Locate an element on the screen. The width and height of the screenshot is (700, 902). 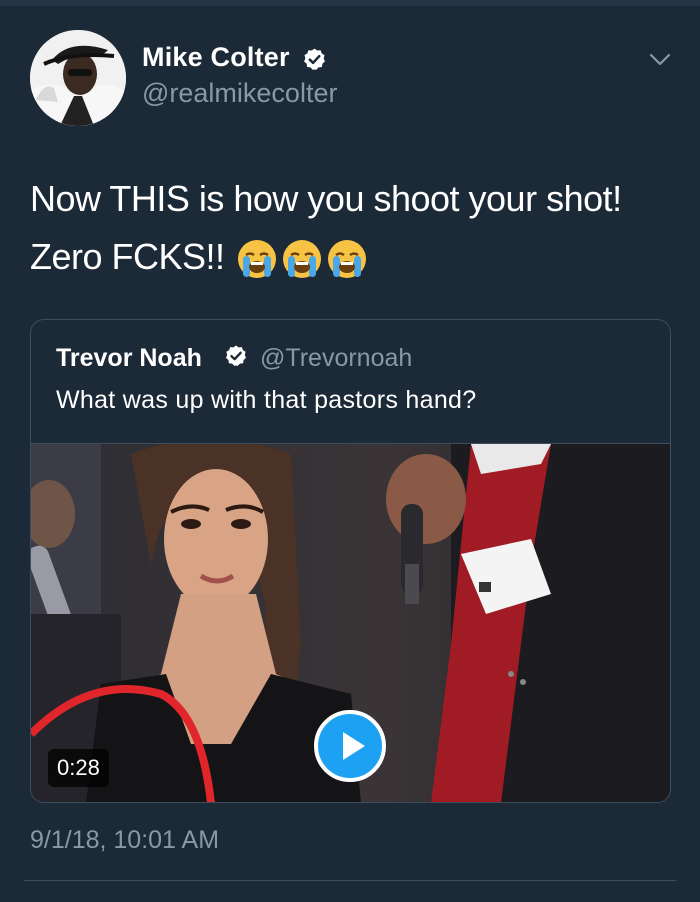
divider is located at coordinates (350, 880).